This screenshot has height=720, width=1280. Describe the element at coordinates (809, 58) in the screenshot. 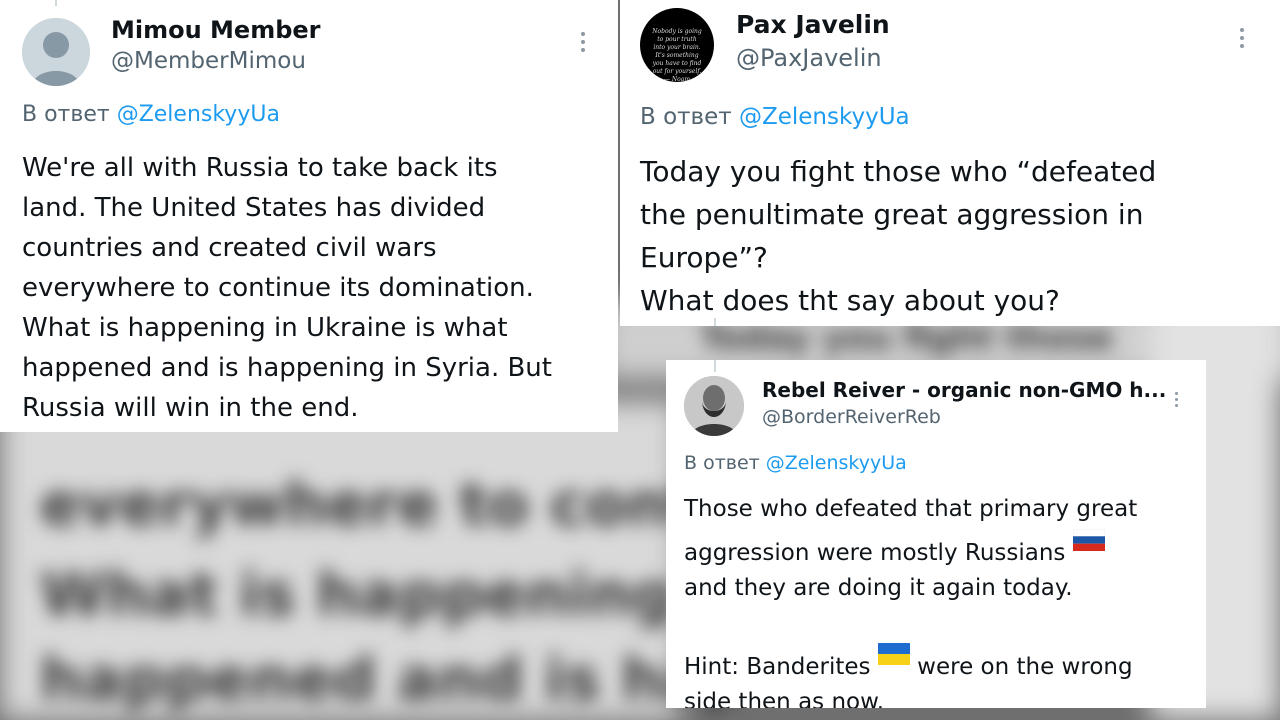

I see `author-handle: @PaxJavelin` at that location.